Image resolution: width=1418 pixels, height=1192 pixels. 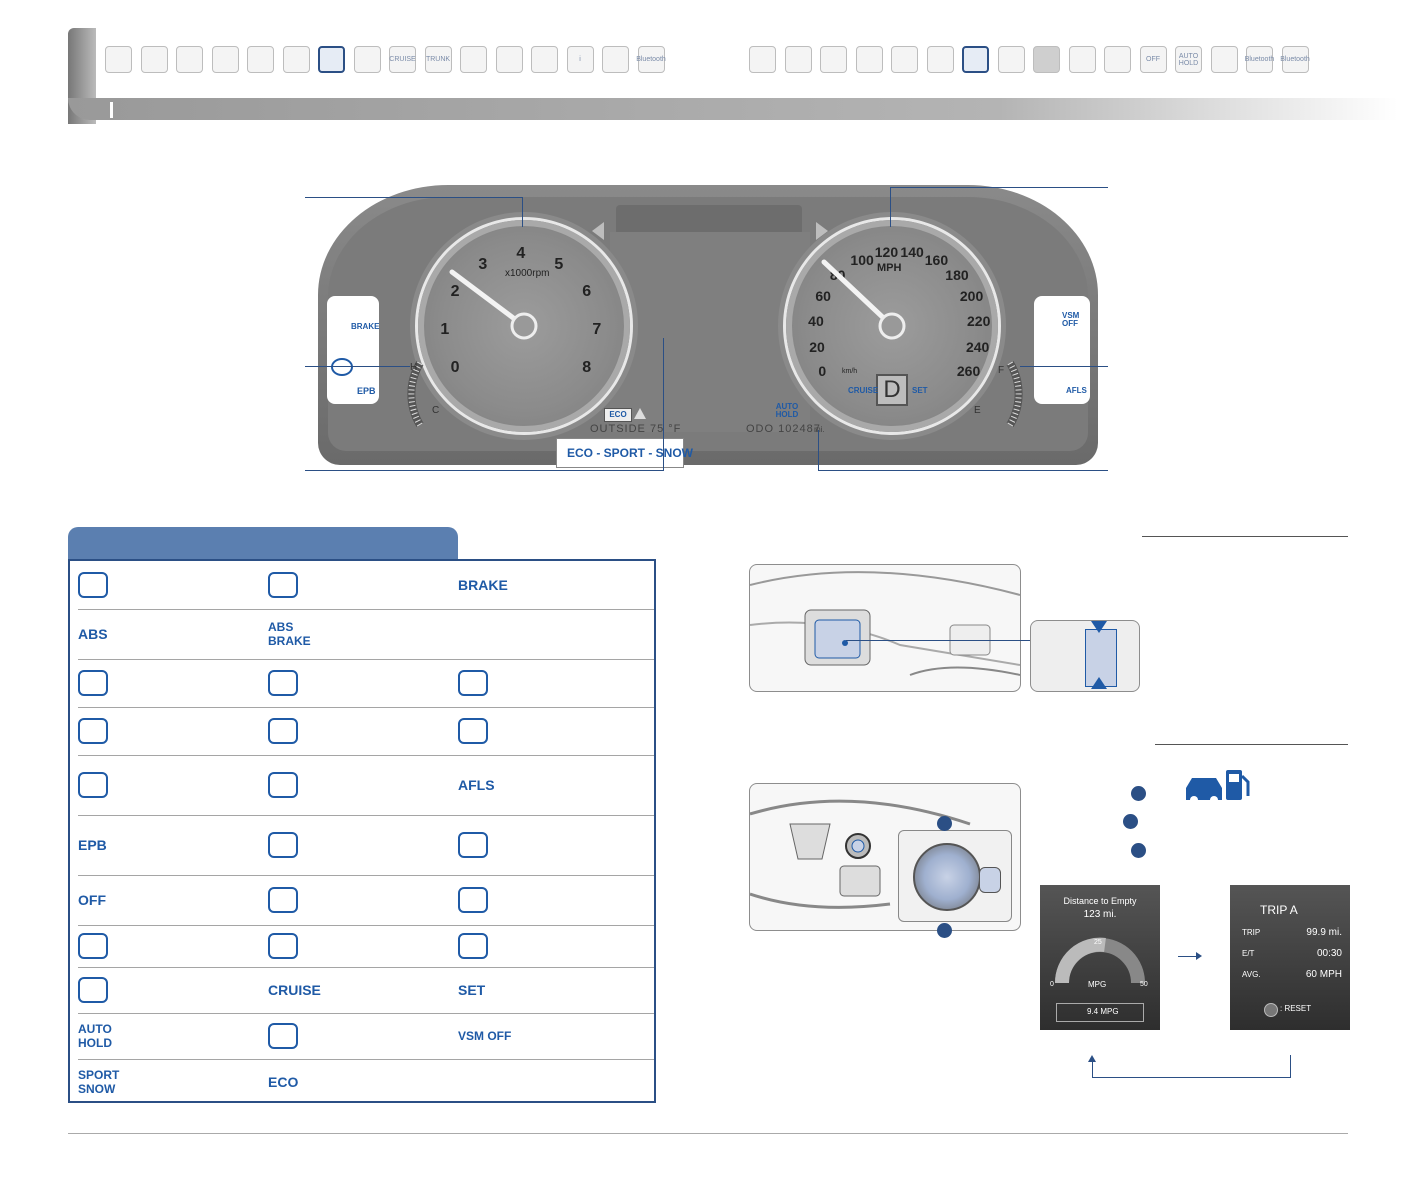 I want to click on afls-label: AFLS, so click(x=1076, y=390).